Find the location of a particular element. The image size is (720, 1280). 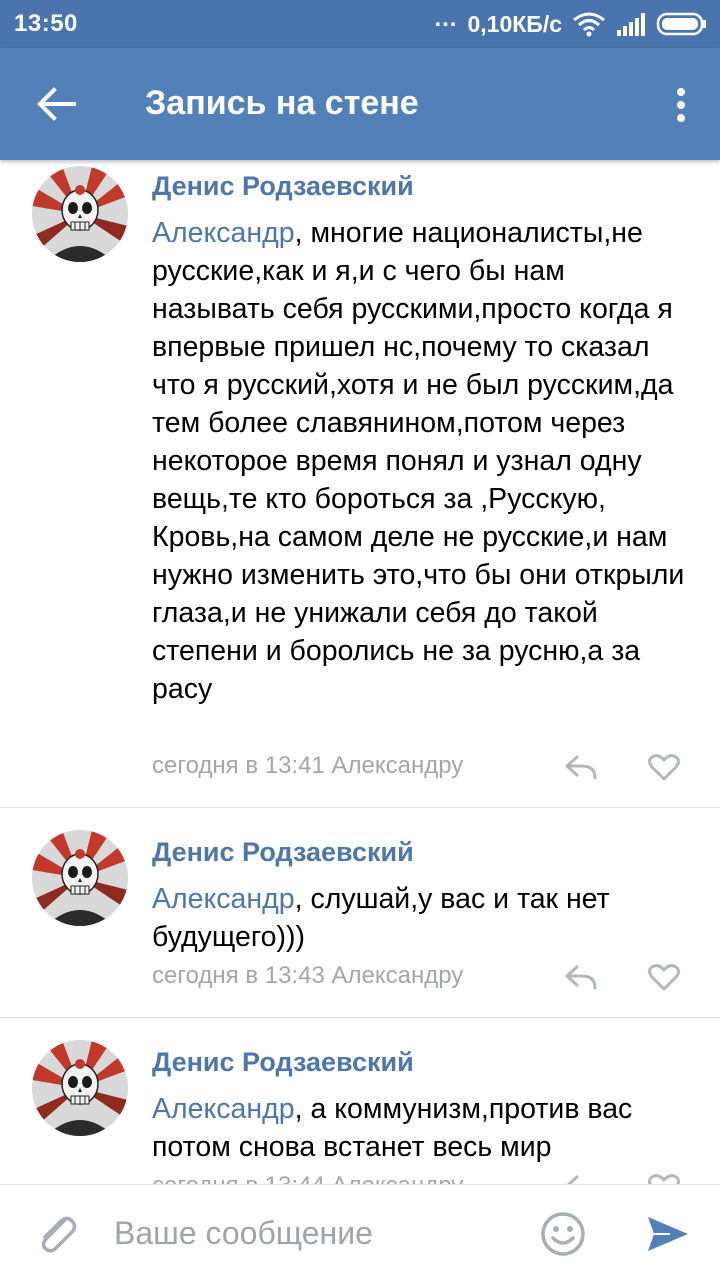

message-composer is located at coordinates (360, 1232).